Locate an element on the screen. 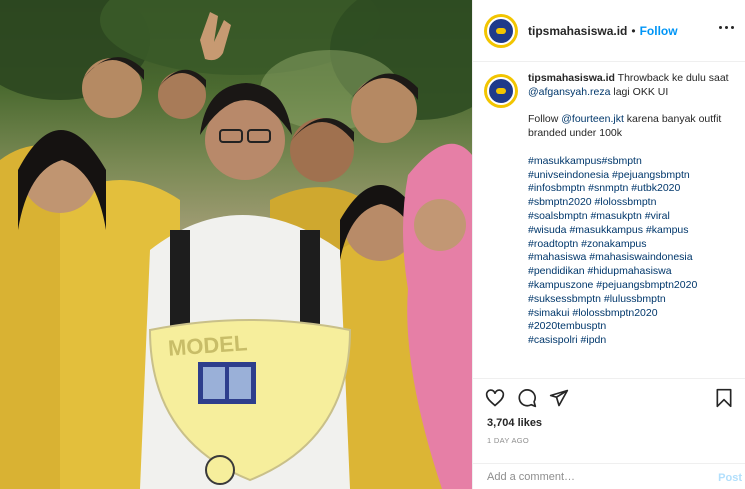 This screenshot has height=489, width=745. likes-count: 3,704 likes is located at coordinates (514, 423).